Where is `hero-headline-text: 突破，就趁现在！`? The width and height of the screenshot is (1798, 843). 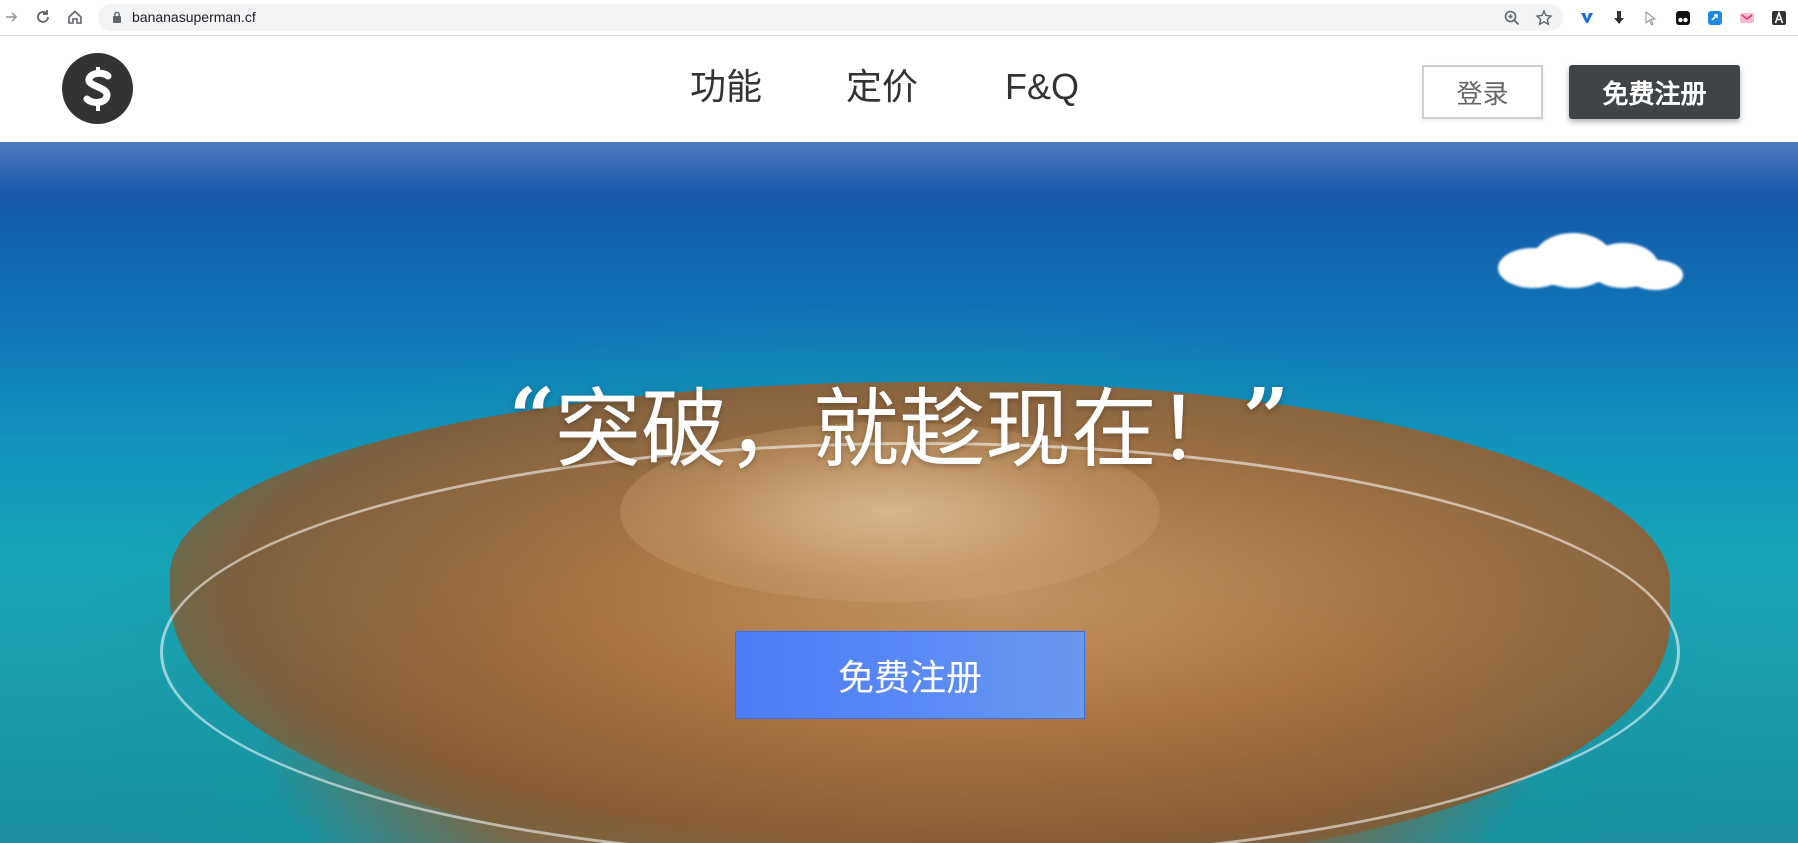 hero-headline-text: 突破，就趁现在！ is located at coordinates (899, 430).